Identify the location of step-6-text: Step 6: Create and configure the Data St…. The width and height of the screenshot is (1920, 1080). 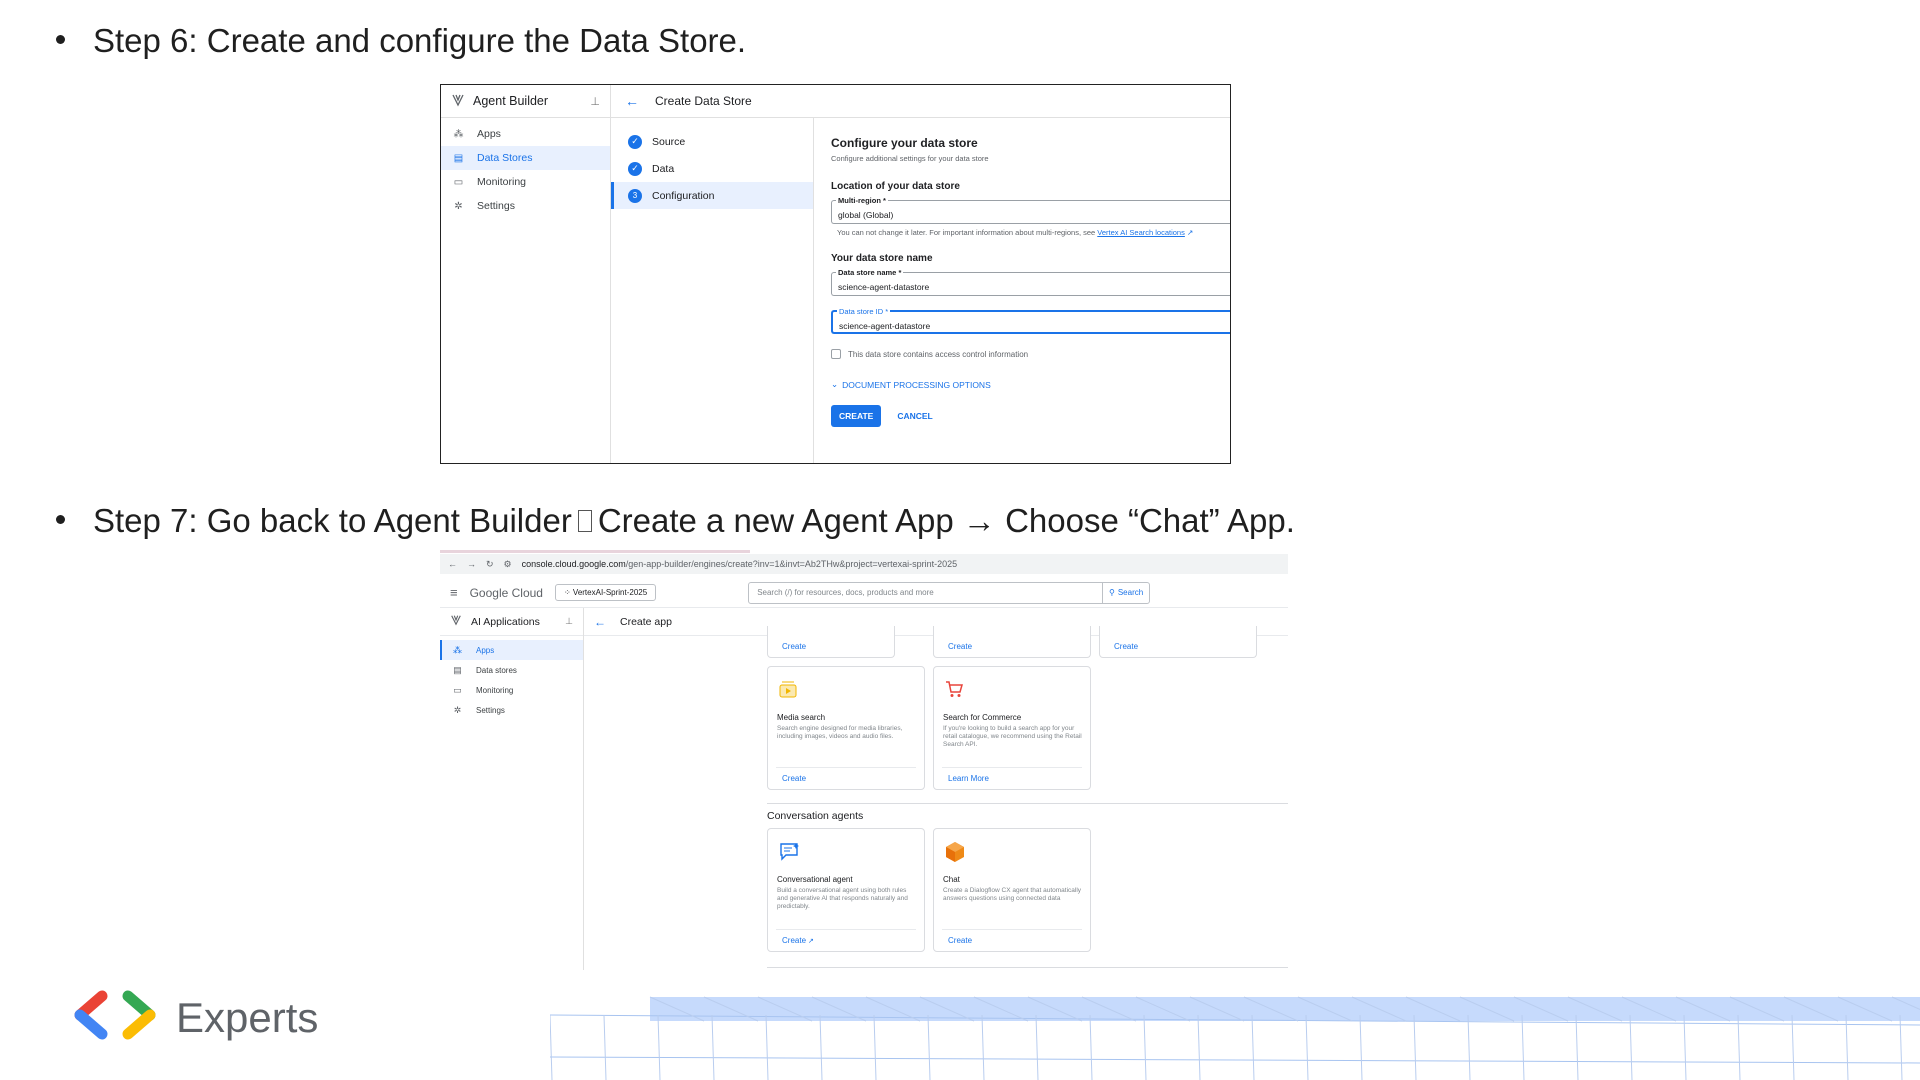
(420, 40).